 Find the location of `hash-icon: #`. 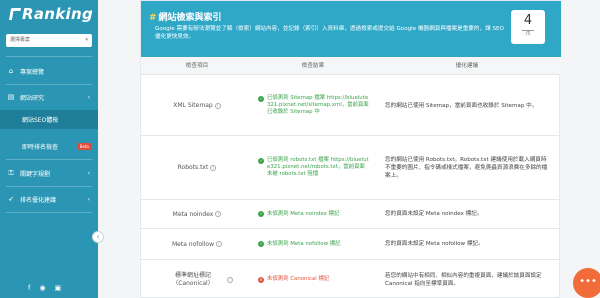

hash-icon: # is located at coordinates (153, 18).